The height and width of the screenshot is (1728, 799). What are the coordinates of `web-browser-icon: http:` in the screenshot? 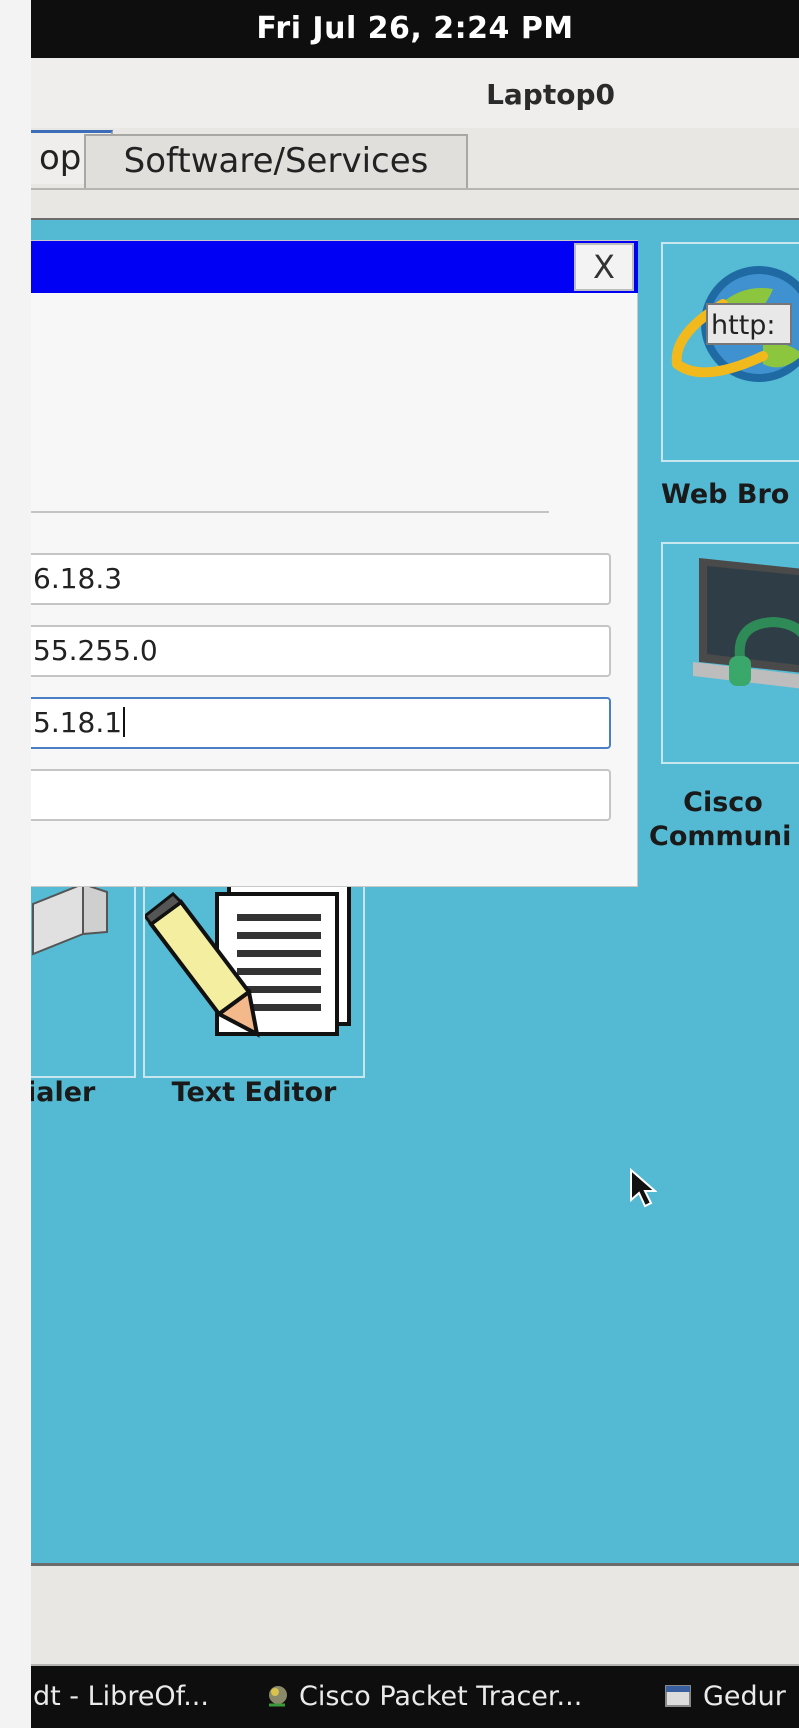 It's located at (735, 324).